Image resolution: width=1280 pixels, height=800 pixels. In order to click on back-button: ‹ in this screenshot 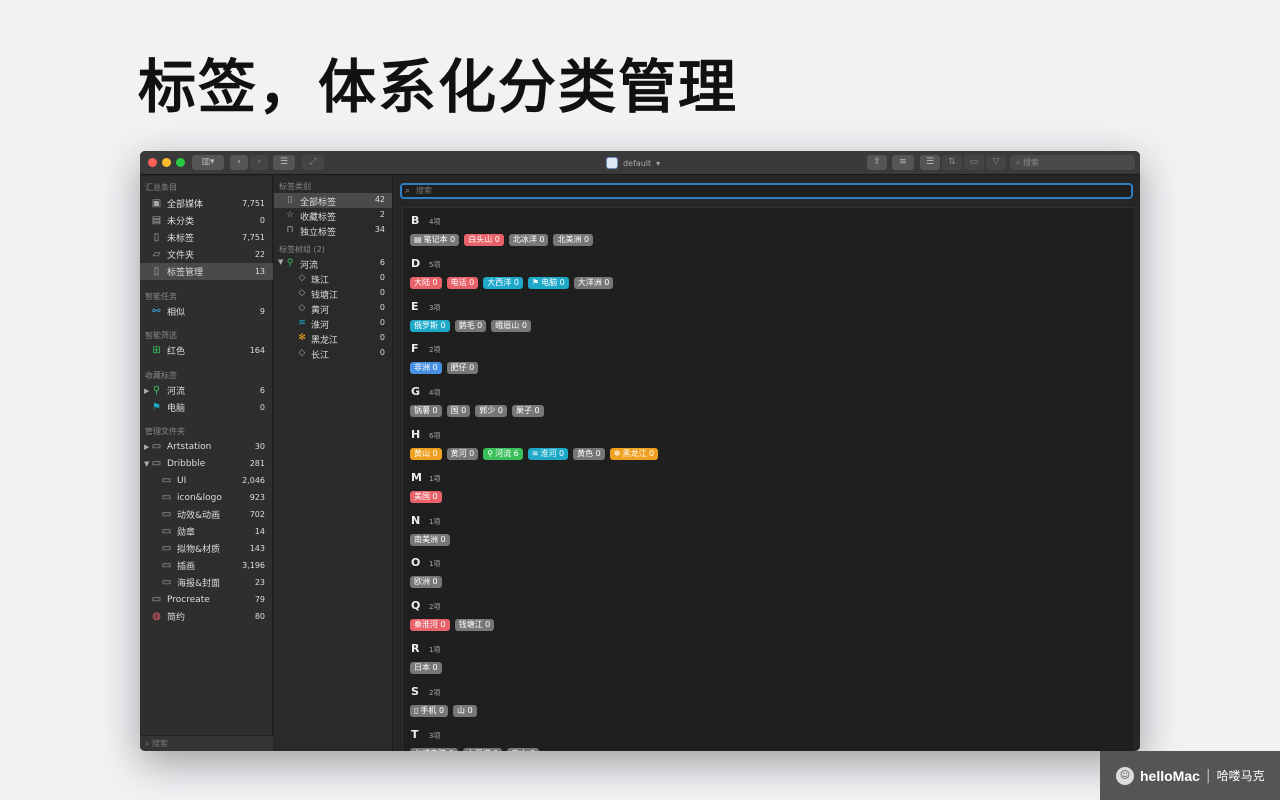, I will do `click(239, 162)`.